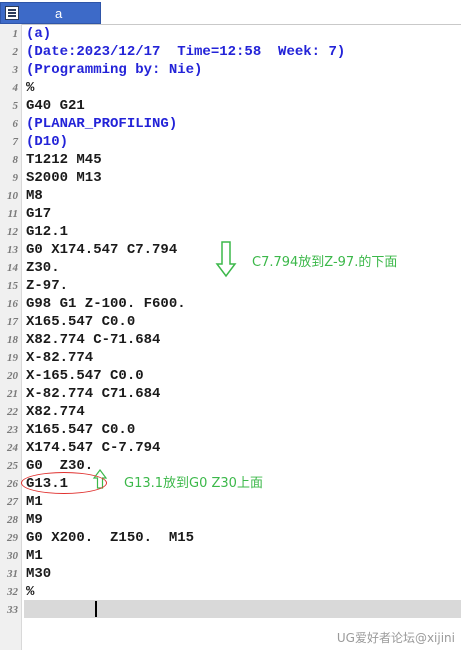  Describe the element at coordinates (39, 574) in the screenshot. I see `code-text: M30` at that location.